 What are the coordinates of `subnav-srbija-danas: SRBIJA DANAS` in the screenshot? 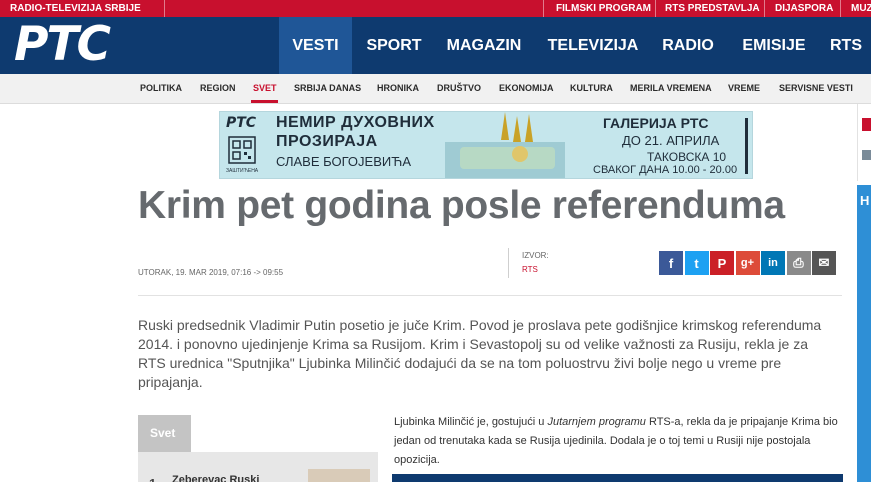 It's located at (327, 88).